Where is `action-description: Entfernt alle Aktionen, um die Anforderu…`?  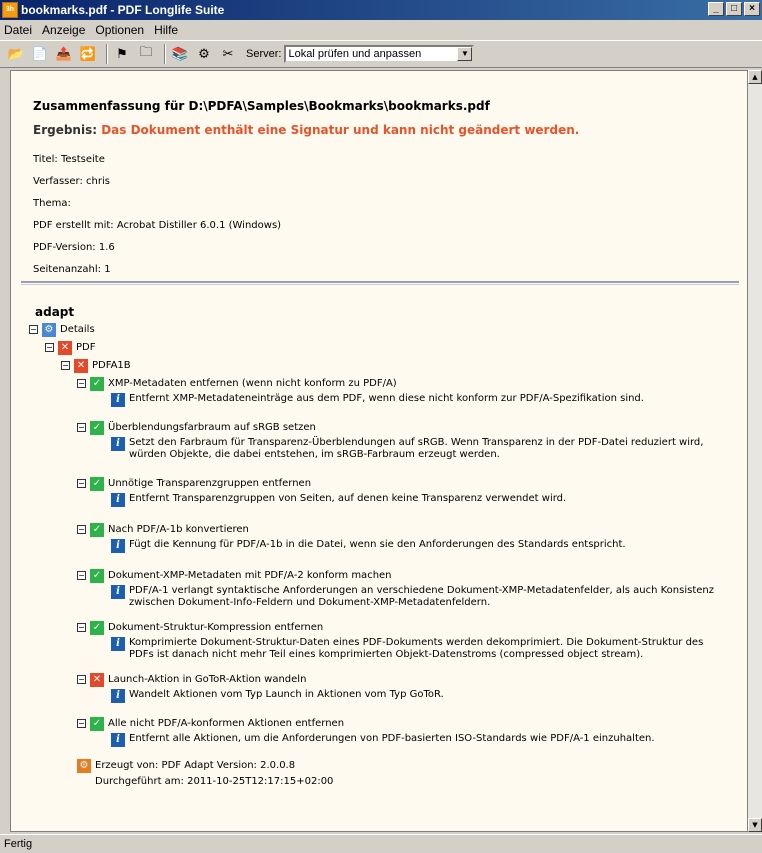 action-description: Entfernt alle Aktionen, um die Anforderu… is located at coordinates (392, 738).